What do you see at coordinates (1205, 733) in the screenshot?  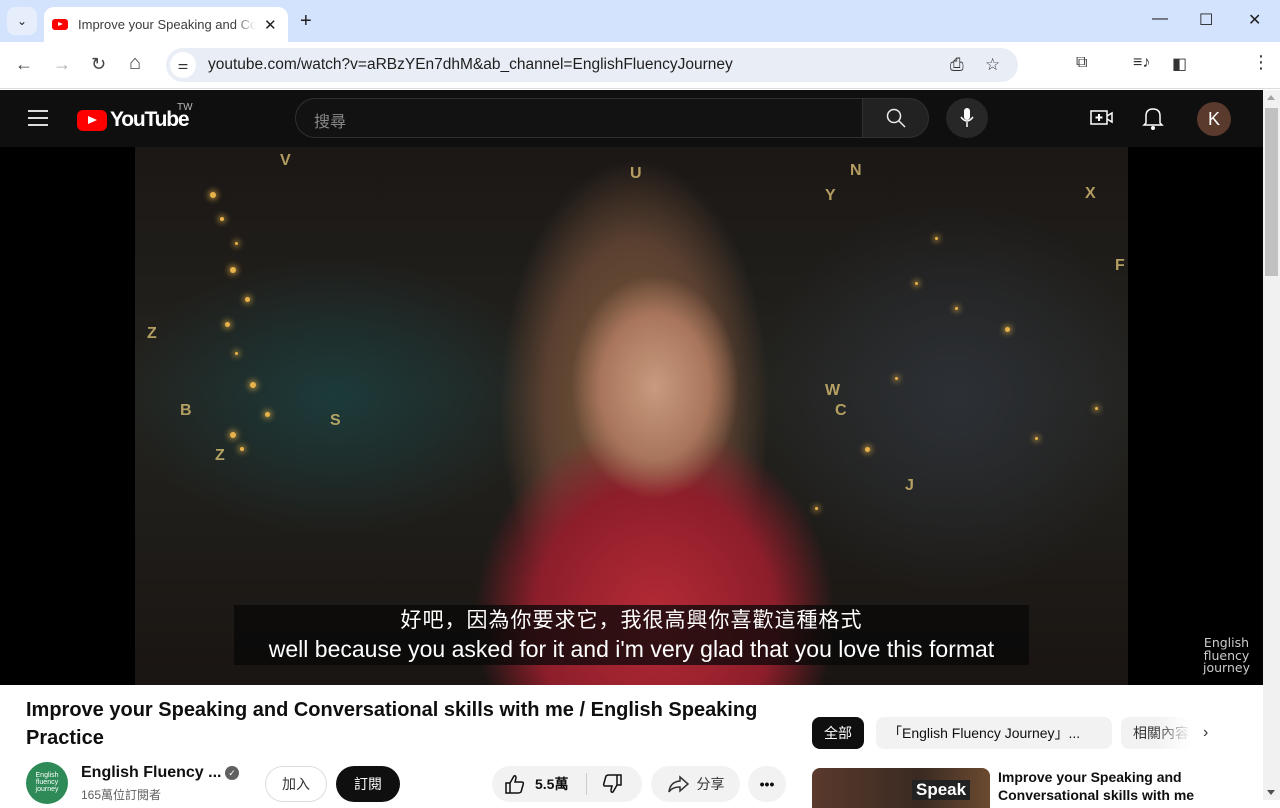 I see `chips-next-chevron-icon: ›` at bounding box center [1205, 733].